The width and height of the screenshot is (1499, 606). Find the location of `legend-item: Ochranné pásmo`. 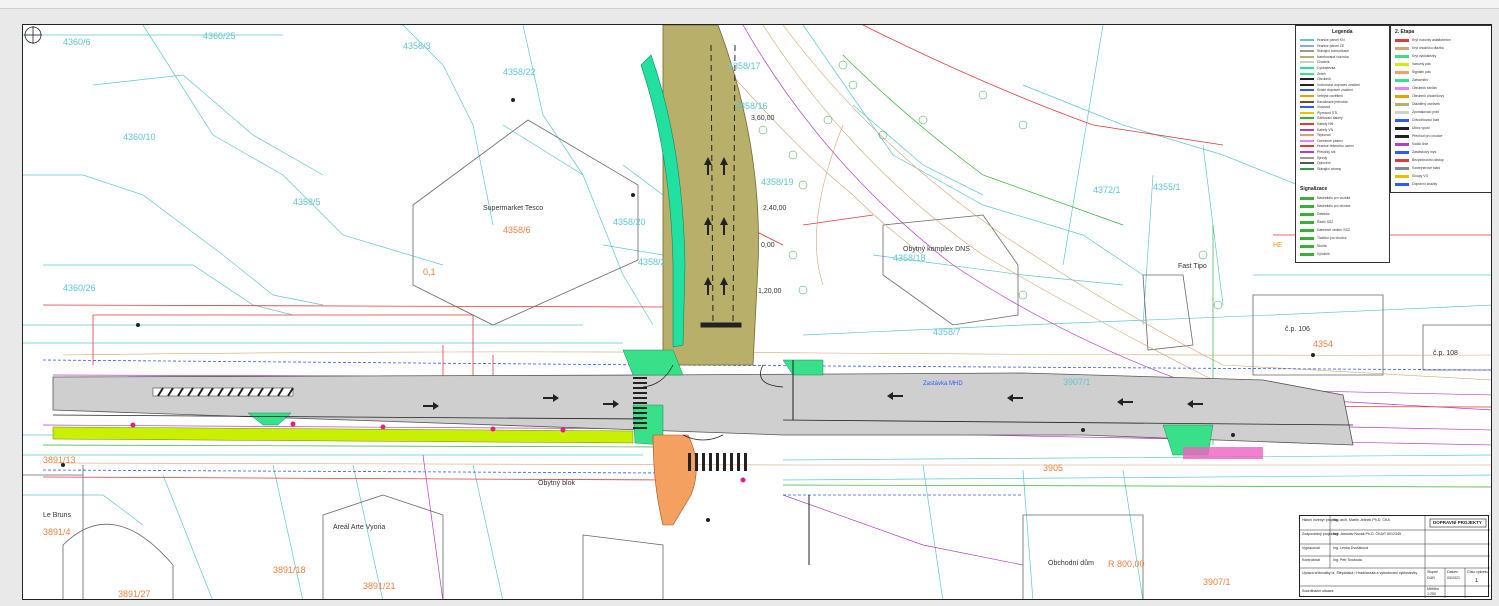

legend-item: Ochranné pásmo is located at coordinates (1321, 141).